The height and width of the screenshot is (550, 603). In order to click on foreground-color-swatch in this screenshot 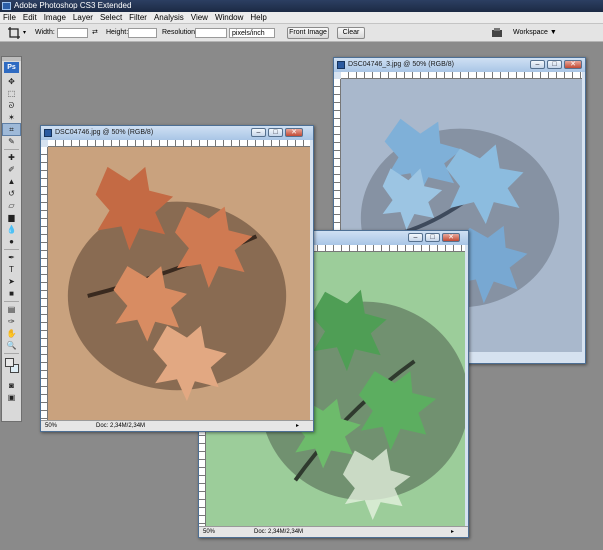, I will do `click(9, 362)`.